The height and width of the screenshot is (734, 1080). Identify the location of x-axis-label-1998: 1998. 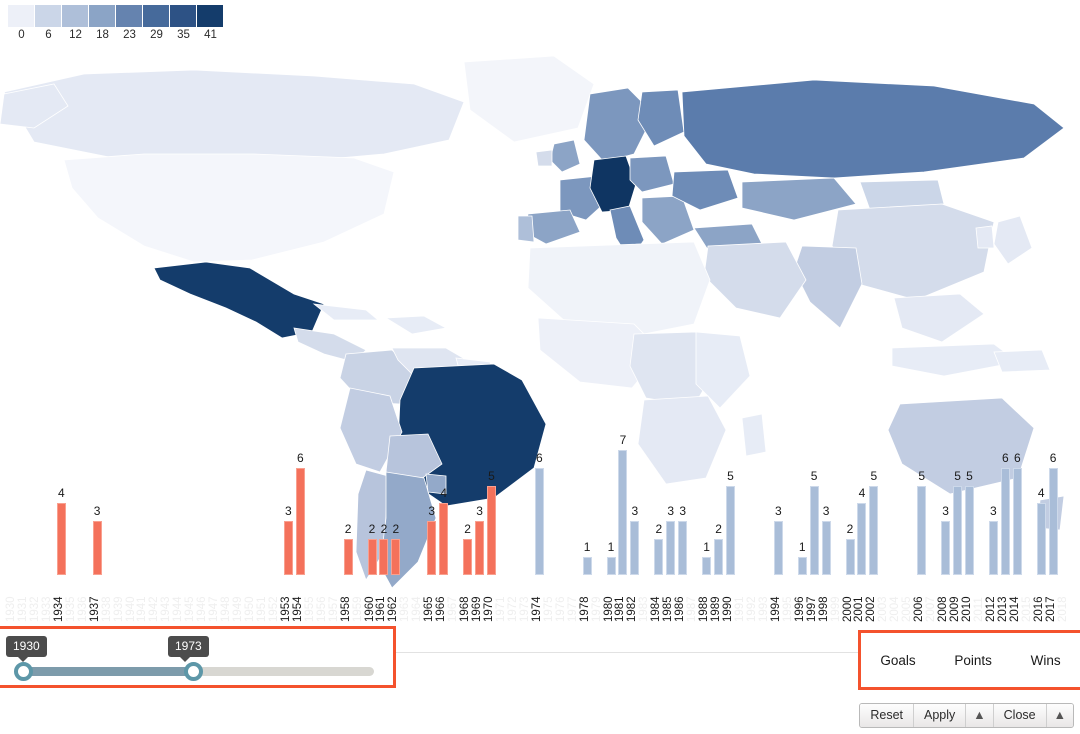
(823, 609).